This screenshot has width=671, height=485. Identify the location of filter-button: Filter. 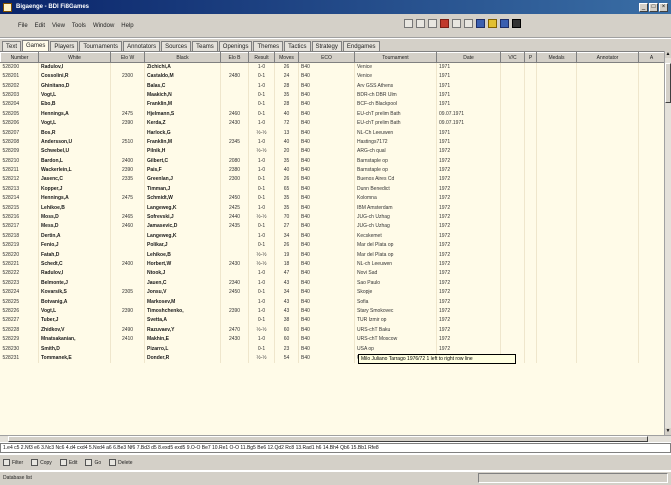
(13, 462).